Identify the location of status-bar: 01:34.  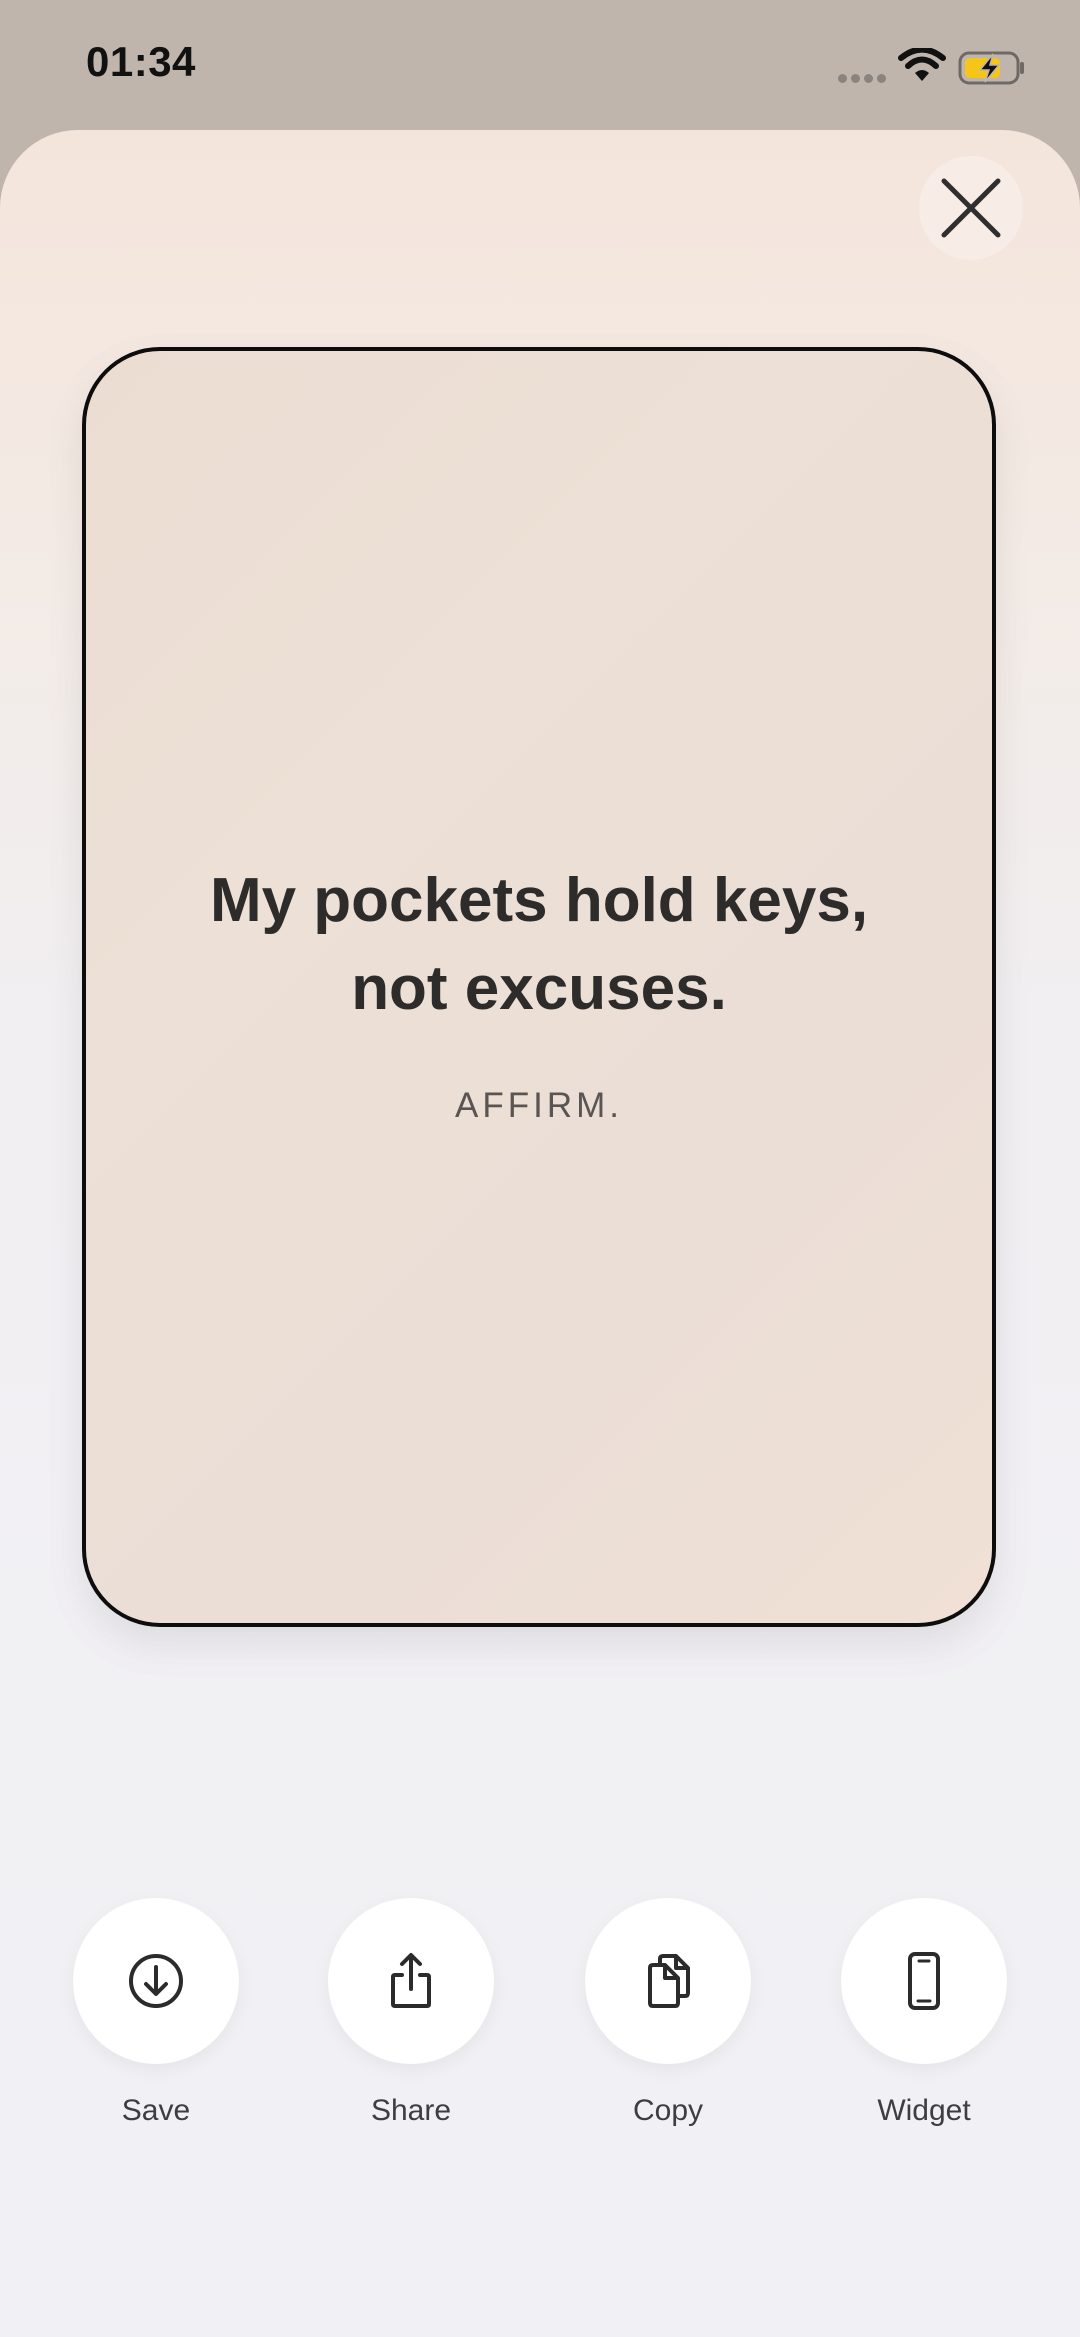
(540, 65).